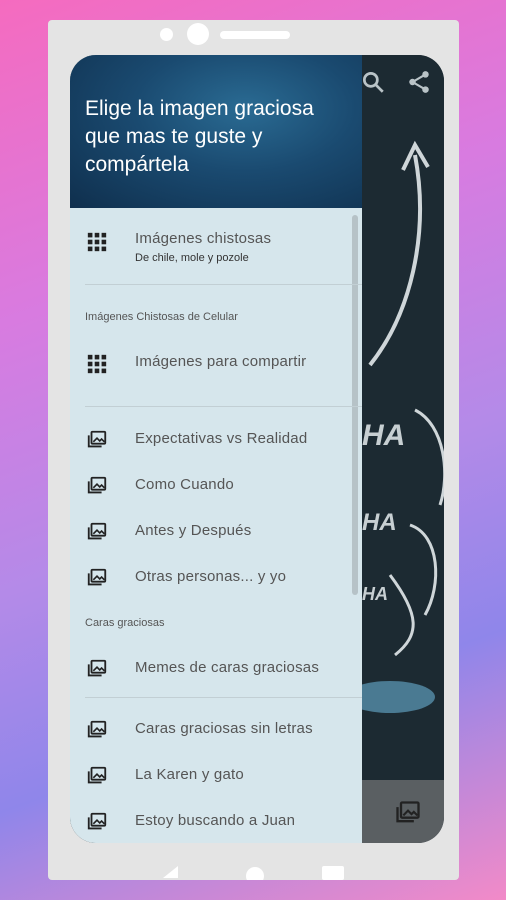  Describe the element at coordinates (373, 82) in the screenshot. I see `search-icon` at that location.